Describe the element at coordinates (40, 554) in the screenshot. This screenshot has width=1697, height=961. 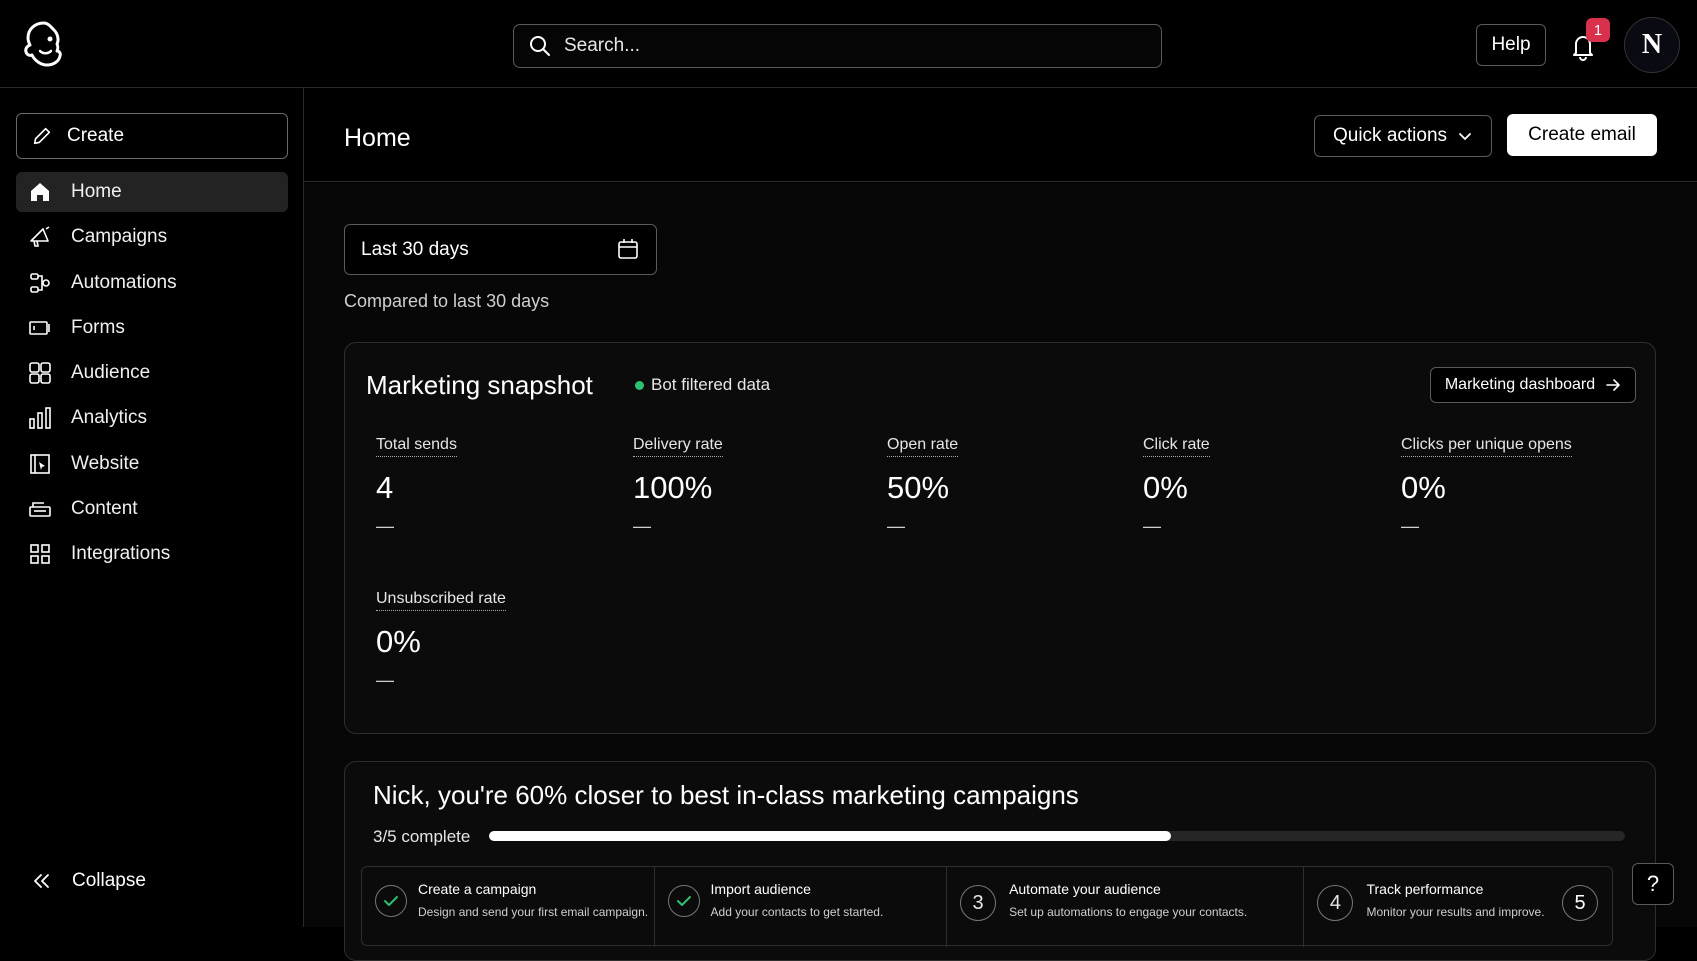
I see `grid-icon` at that location.